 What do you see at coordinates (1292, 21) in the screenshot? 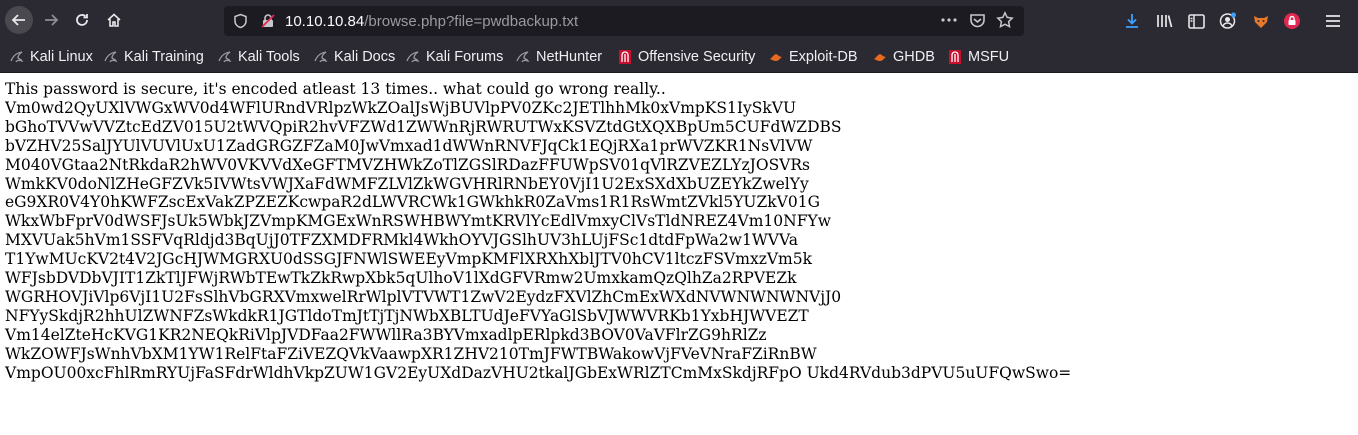
I see `extension-icon` at bounding box center [1292, 21].